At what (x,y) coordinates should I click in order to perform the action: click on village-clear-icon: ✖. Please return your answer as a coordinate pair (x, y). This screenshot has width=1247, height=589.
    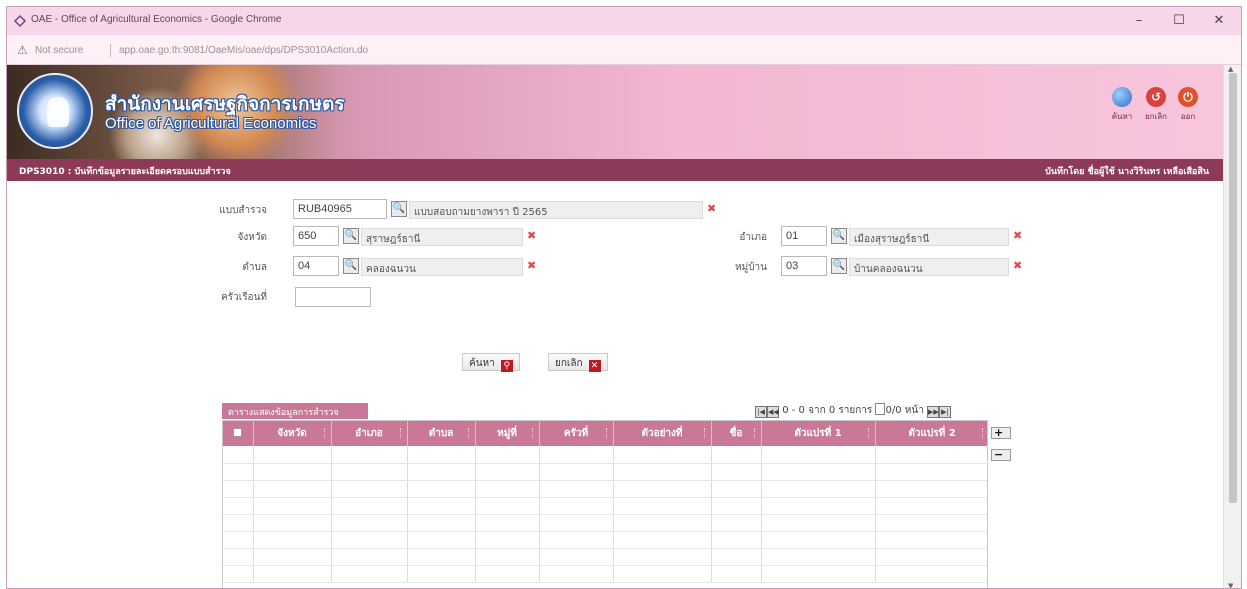
    Looking at the image, I should click on (1017, 265).